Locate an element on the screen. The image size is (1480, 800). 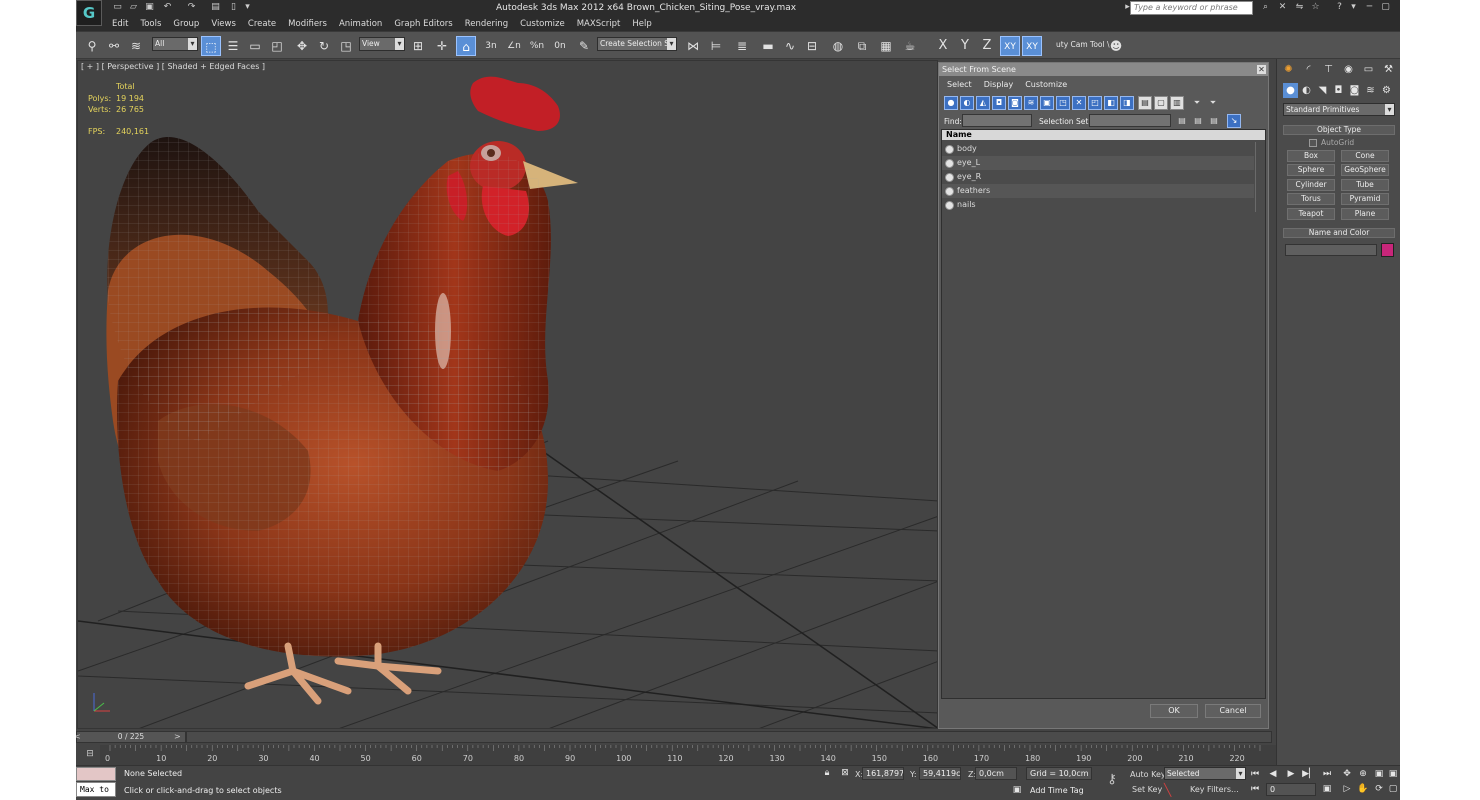
display-groups-icon: ▣ is located at coordinates (1047, 103).